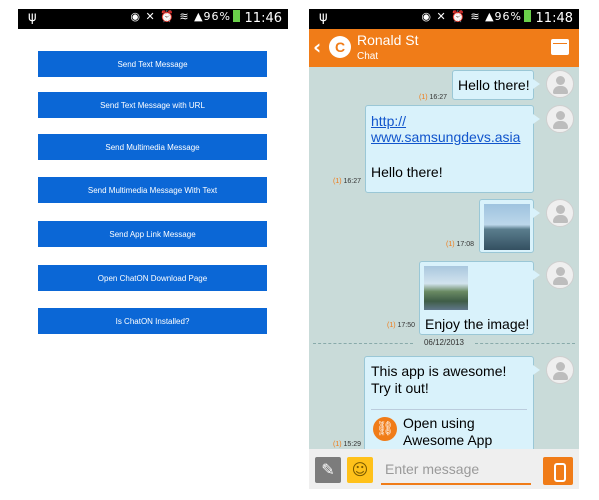 The image size is (599, 500). Describe the element at coordinates (554, 18) in the screenshot. I see `clock: 11:48` at that location.